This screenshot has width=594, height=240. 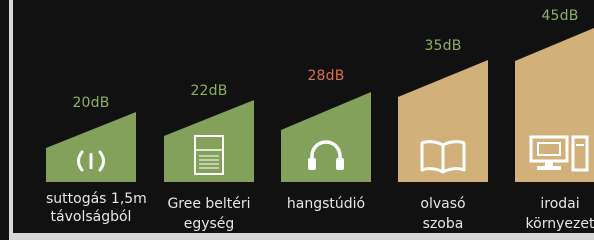 What do you see at coordinates (559, 153) in the screenshot?
I see `office-computer-icon` at bounding box center [559, 153].